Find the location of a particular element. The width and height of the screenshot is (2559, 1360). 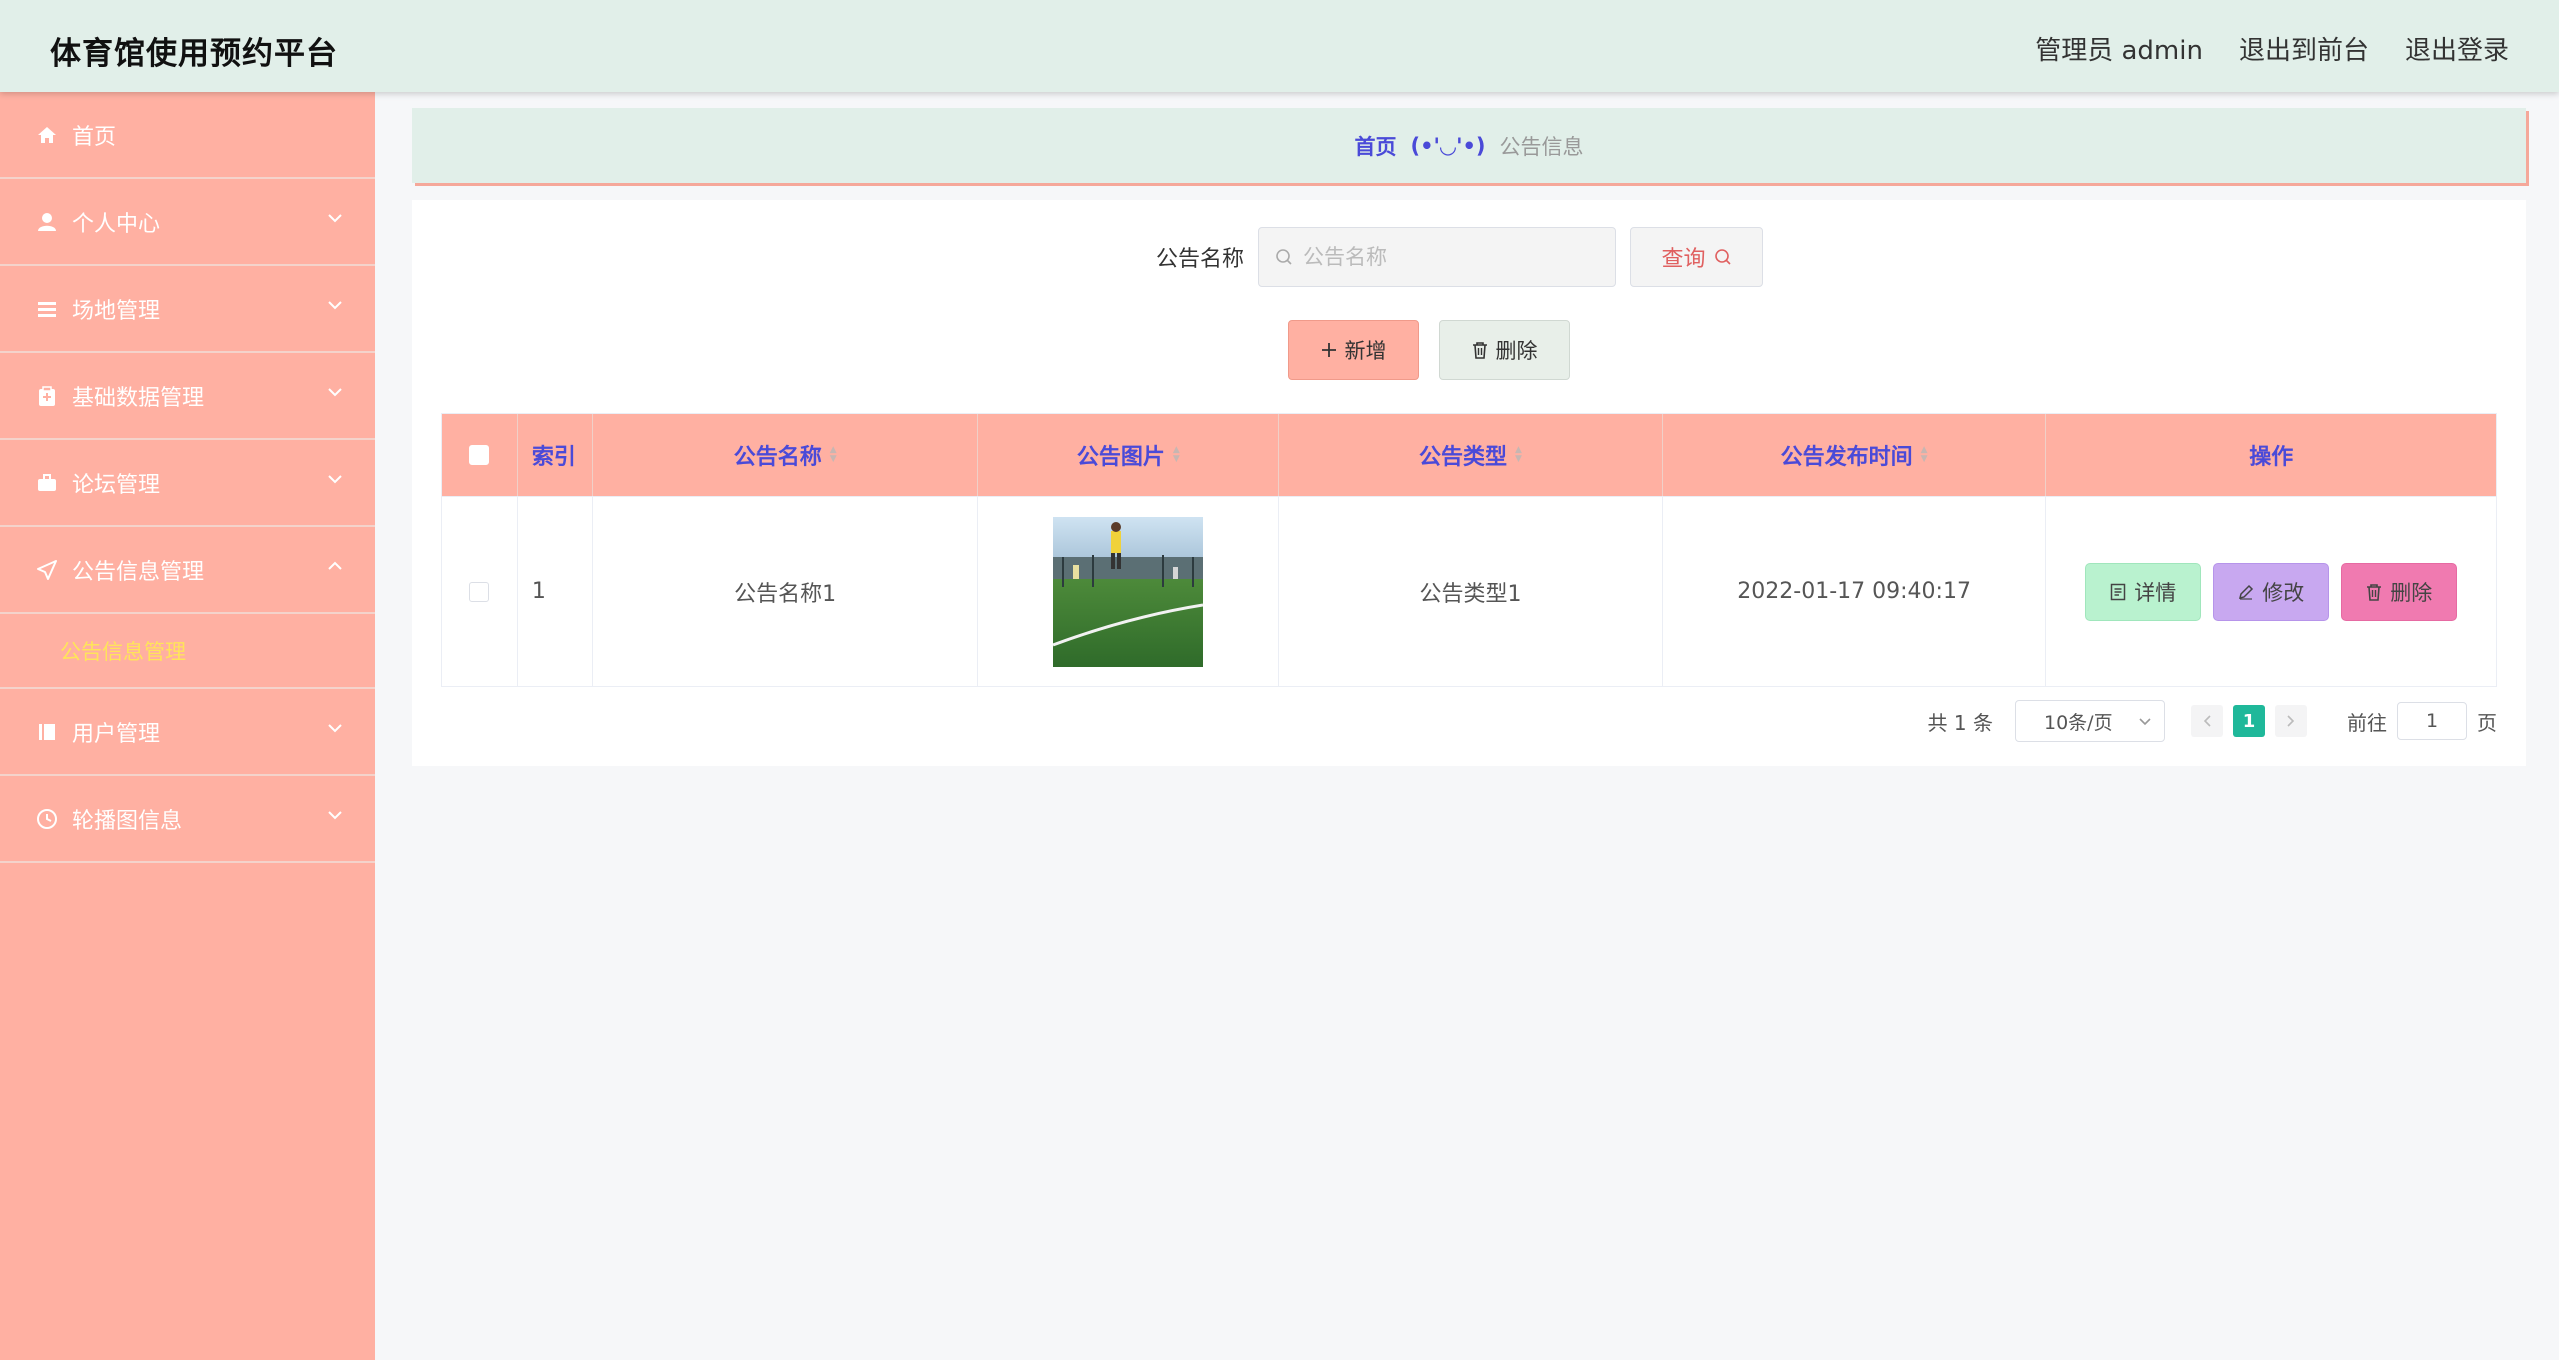

page-jumper: 前往 页 is located at coordinates (2422, 721).